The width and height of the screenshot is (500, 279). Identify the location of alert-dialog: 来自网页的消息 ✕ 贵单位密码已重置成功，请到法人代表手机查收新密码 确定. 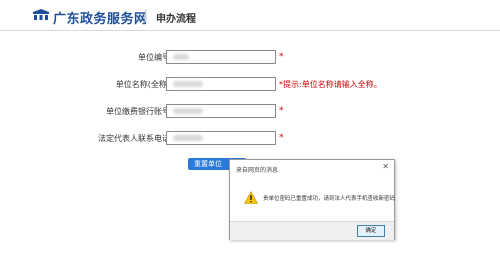
(312, 199).